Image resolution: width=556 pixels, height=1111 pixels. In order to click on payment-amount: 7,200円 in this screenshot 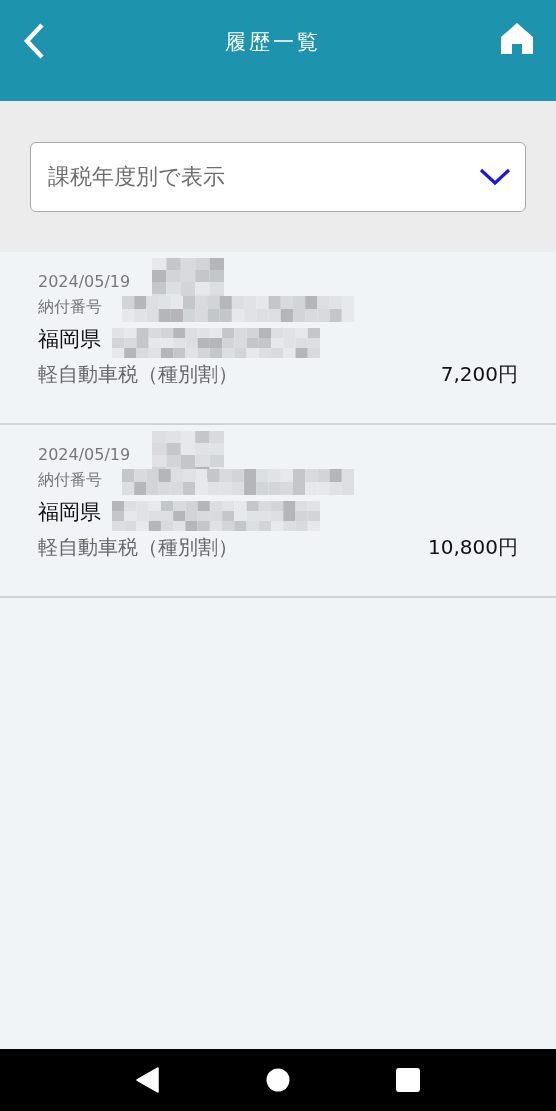, I will do `click(479, 374)`.